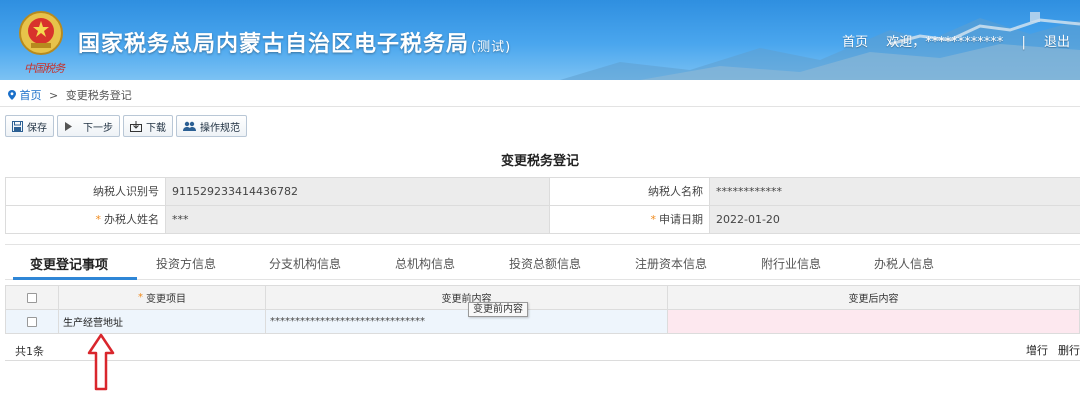 The height and width of the screenshot is (419, 1080). Describe the element at coordinates (467, 321) in the screenshot. I see `row-before: *******************************` at that location.